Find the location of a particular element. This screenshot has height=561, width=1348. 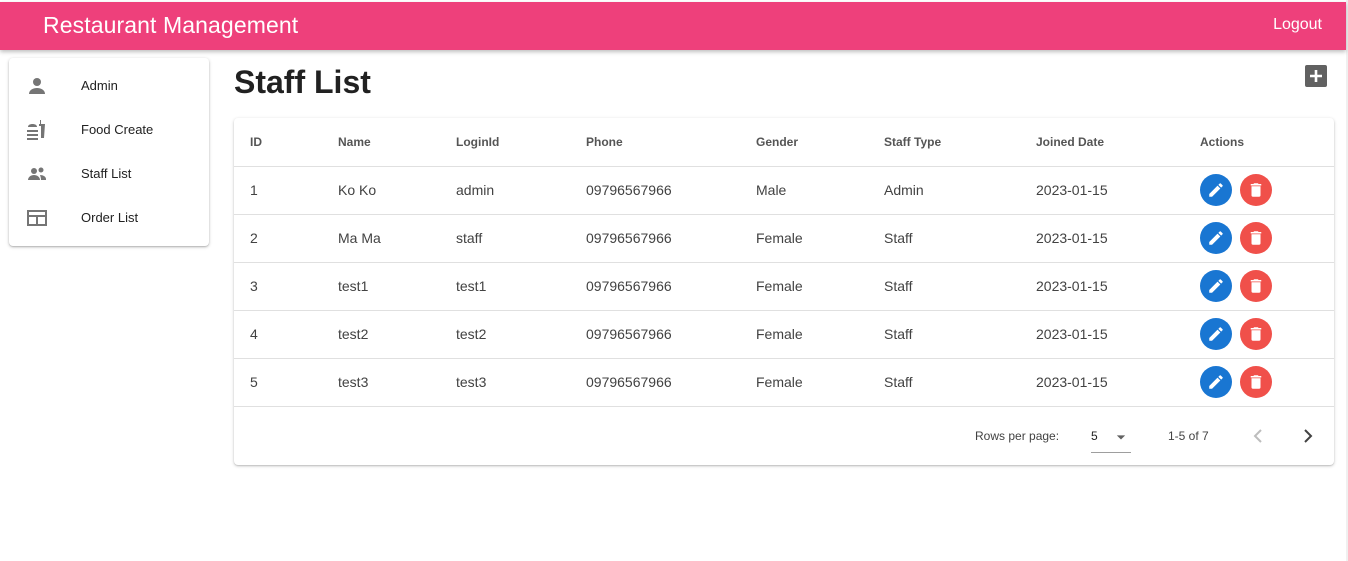

cell-name: test2 is located at coordinates (381, 334).